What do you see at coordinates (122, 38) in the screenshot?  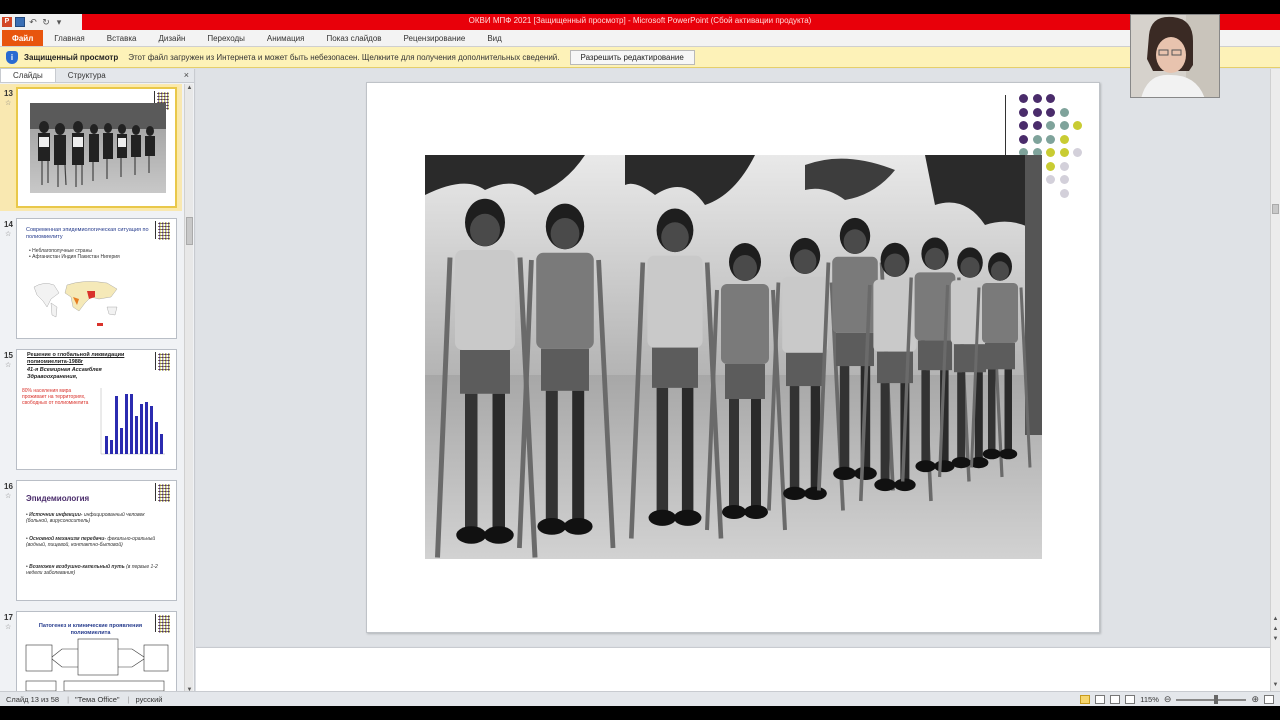 I see `tab-insert: Вставка` at bounding box center [122, 38].